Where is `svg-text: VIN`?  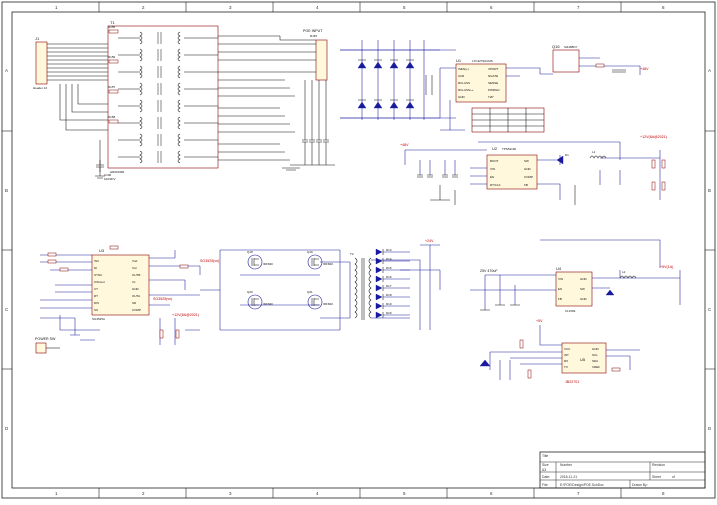
svg-text: VIN is located at coordinates (560, 279).